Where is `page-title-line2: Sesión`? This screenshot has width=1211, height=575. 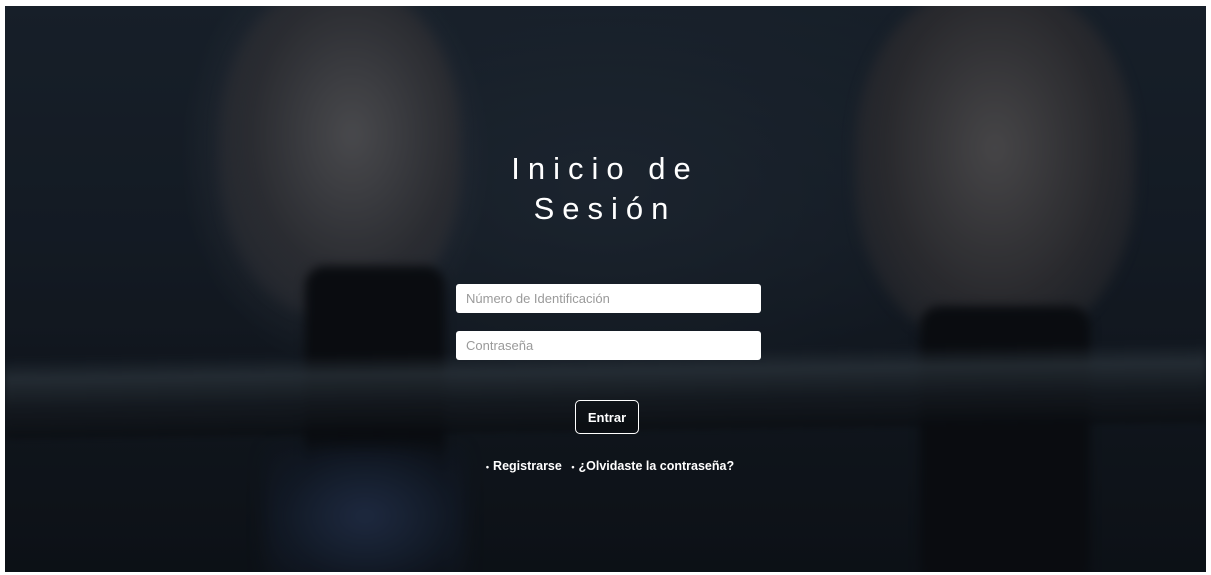 page-title-line2: Sesión is located at coordinates (605, 208).